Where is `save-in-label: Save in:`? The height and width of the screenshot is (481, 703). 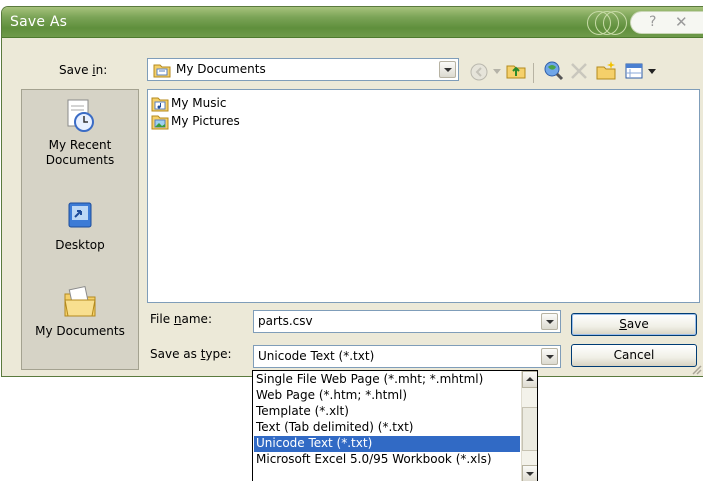 save-in-label: Save in: is located at coordinates (83, 70).